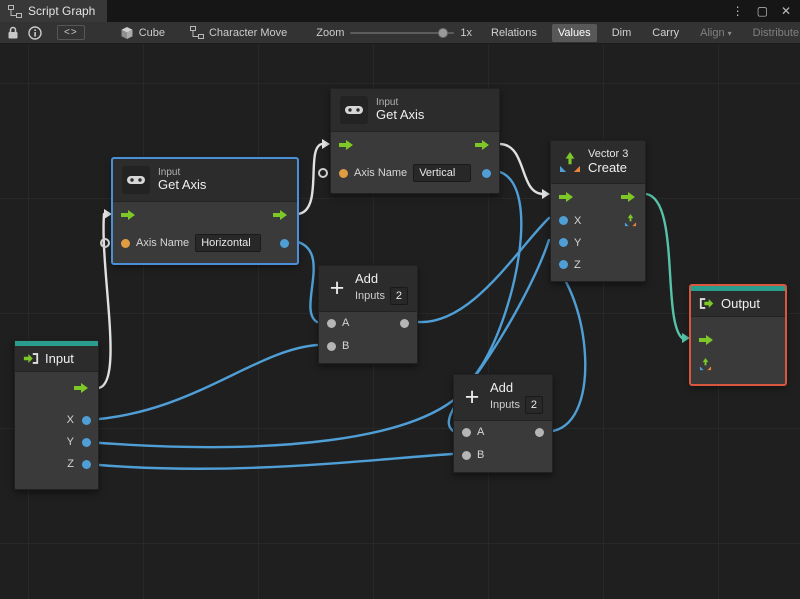 This screenshot has width=800, height=599. What do you see at coordinates (598, 211) in the screenshot?
I see `node-vector3-create: Vector 3 Create X Y Z` at bounding box center [598, 211].